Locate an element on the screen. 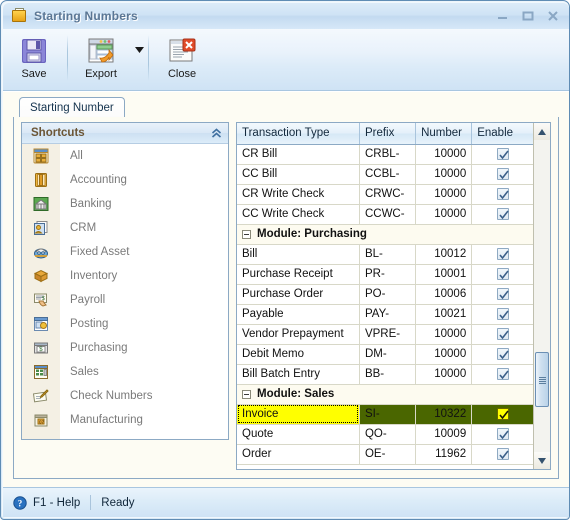  chevron-double-up-icon is located at coordinates (216, 133).